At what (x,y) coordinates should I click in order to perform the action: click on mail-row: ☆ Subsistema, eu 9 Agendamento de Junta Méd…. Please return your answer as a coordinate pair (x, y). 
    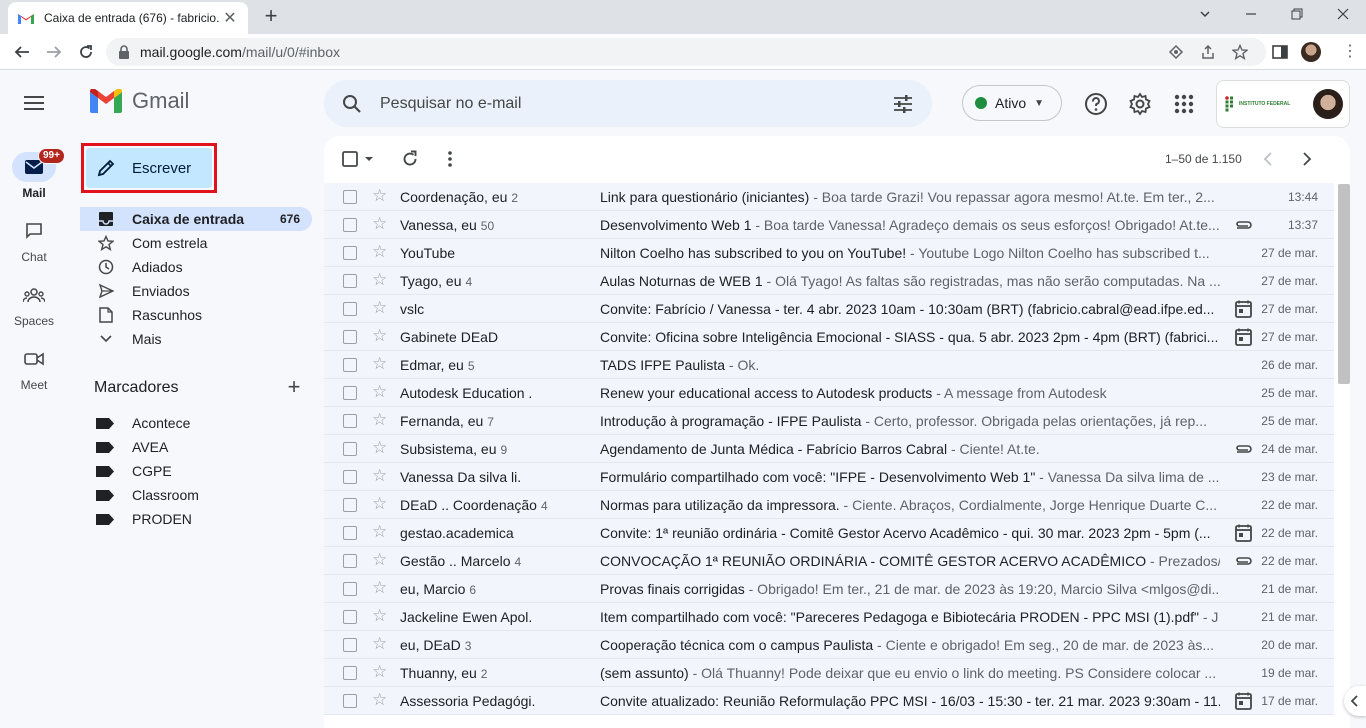
    Looking at the image, I should click on (829, 449).